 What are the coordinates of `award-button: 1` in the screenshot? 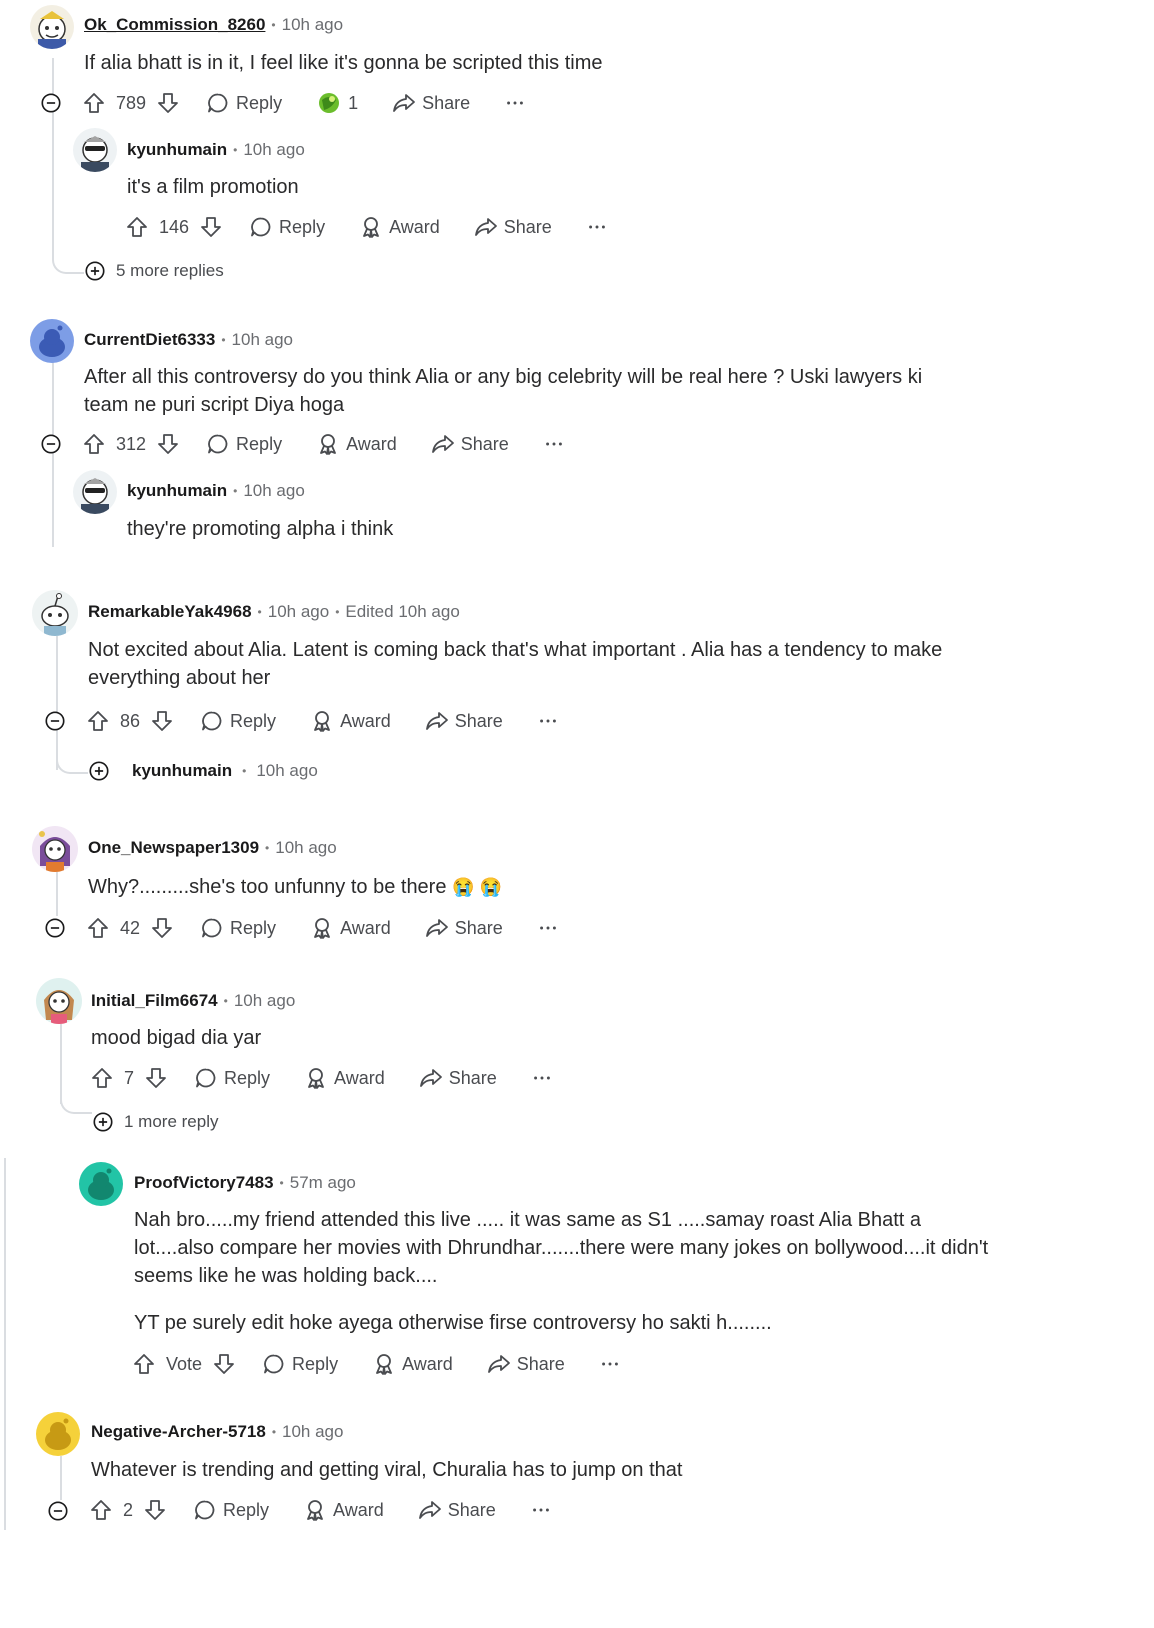 It's located at (337, 103).